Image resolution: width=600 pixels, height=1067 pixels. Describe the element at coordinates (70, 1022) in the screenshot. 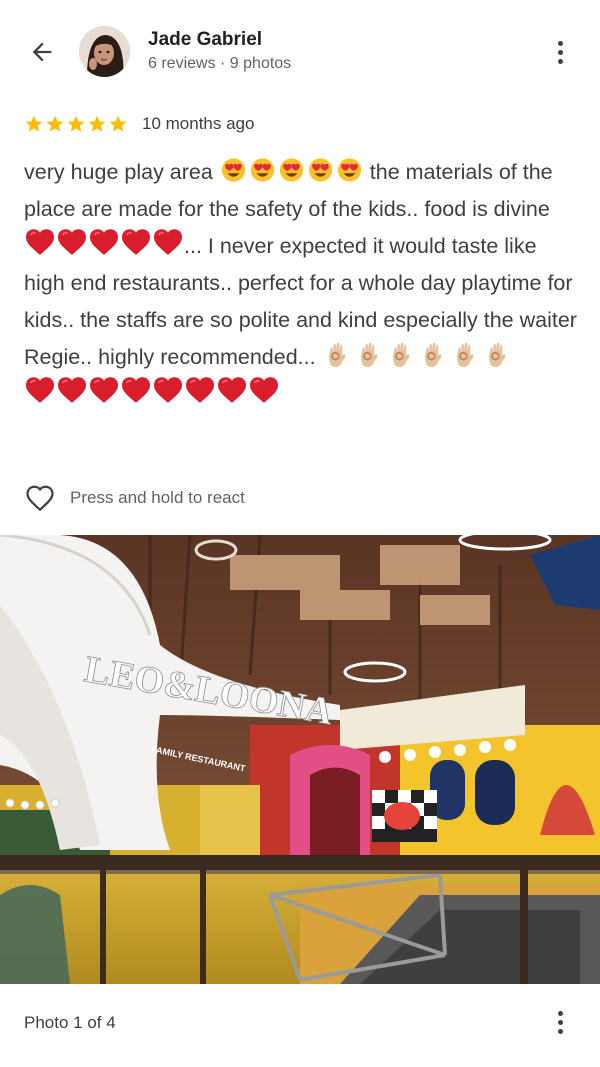

I see `photo-counter: Photo 1 of 4` at that location.